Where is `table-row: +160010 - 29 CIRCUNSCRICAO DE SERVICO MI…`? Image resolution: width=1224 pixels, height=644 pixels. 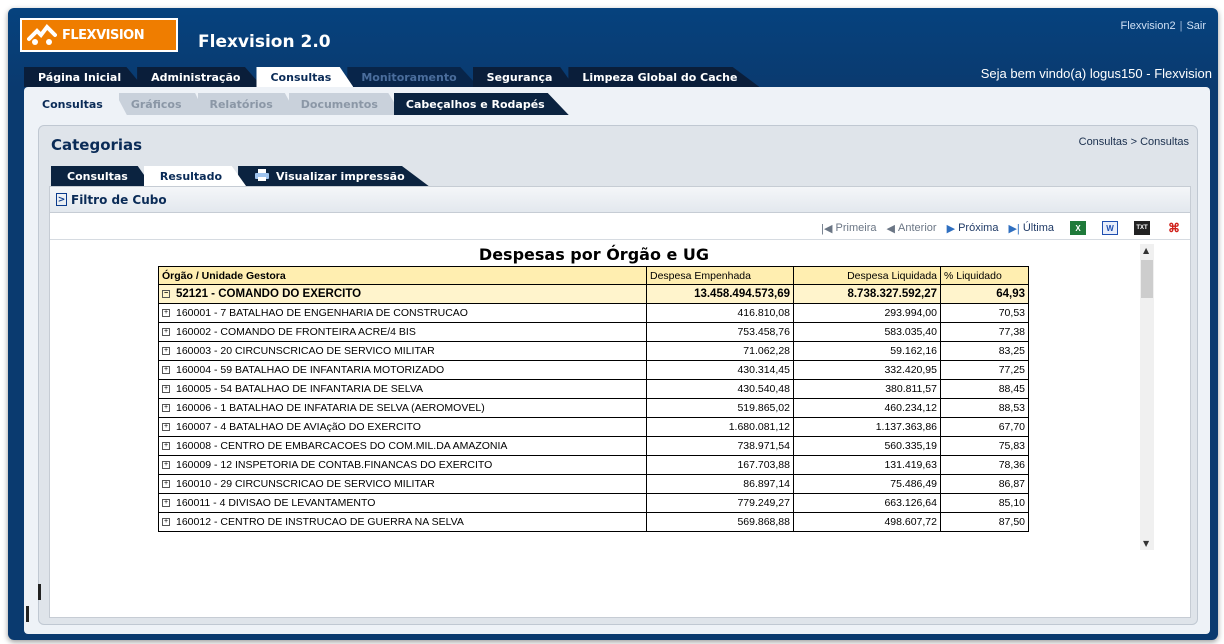
table-row: +160010 - 29 CIRCUNSCRICAO DE SERVICO MI… is located at coordinates (593, 484).